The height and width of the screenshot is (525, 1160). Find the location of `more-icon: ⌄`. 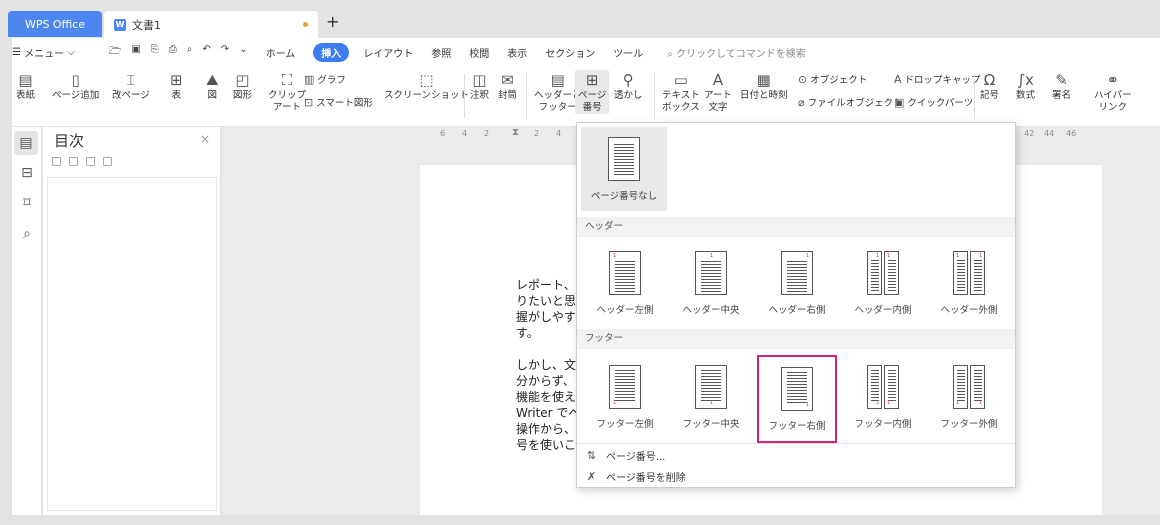

more-icon: ⌄ is located at coordinates (243, 52).